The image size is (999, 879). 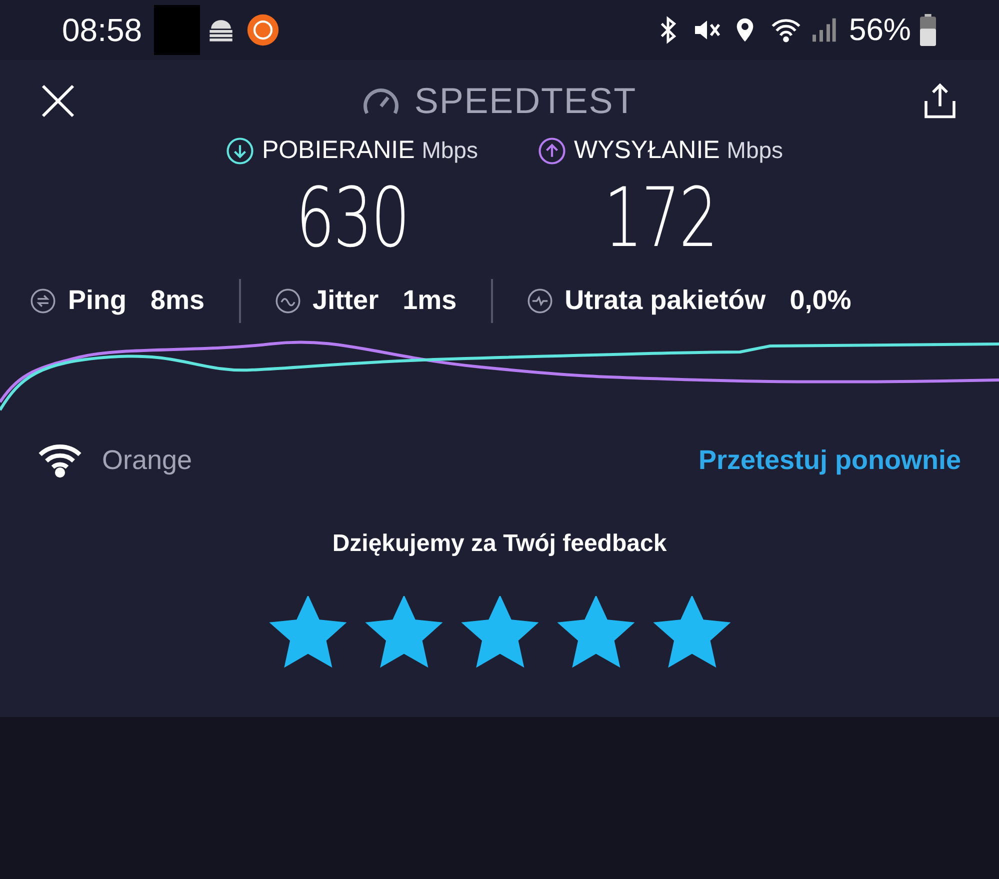 I want to click on metric-label: Ping, so click(x=97, y=301).